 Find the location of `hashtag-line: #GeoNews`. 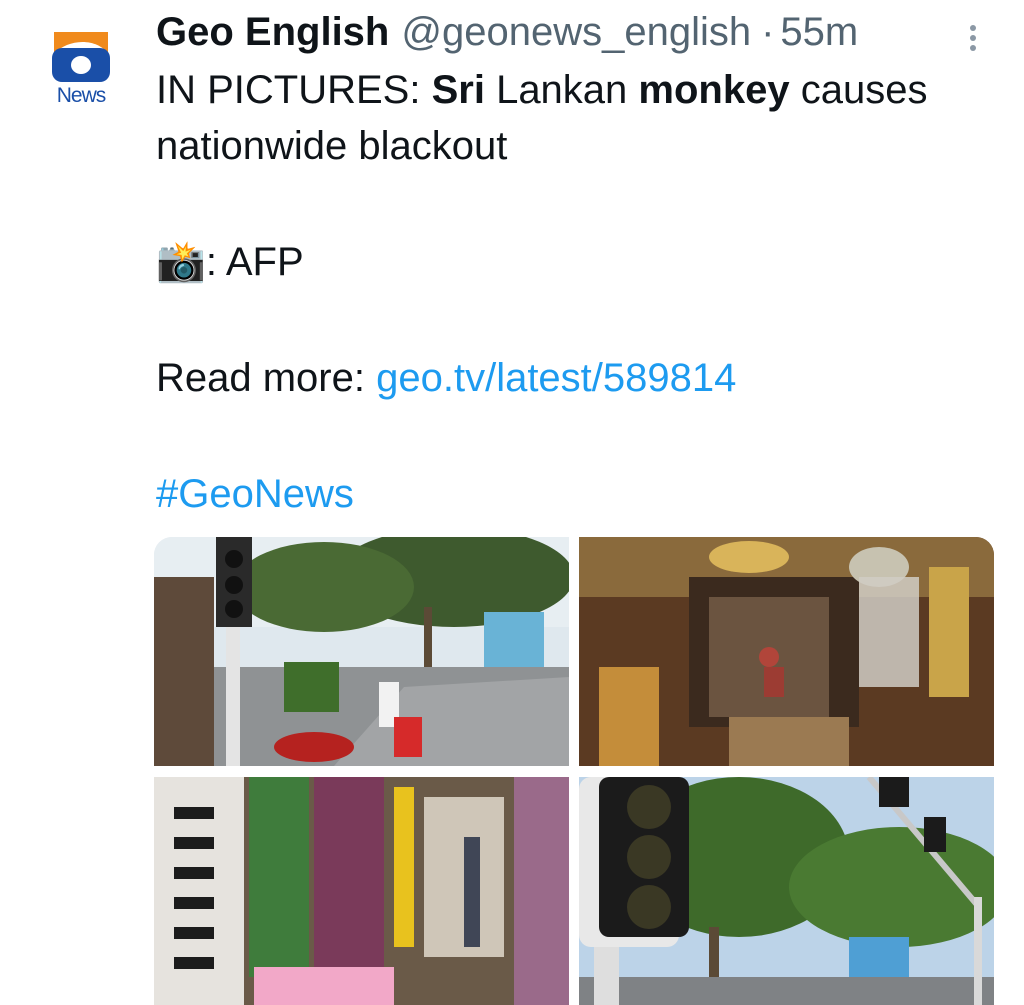

hashtag-line: #GeoNews is located at coordinates (255, 494).